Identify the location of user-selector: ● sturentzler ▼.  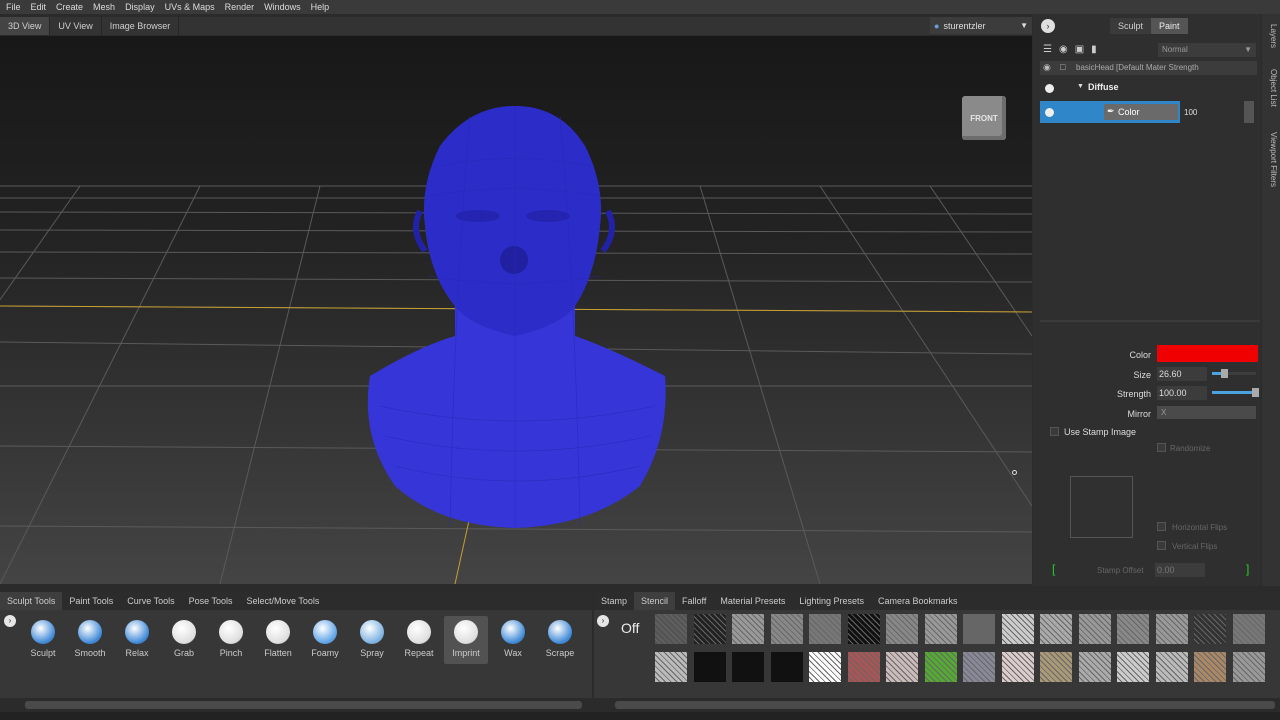
(981, 25).